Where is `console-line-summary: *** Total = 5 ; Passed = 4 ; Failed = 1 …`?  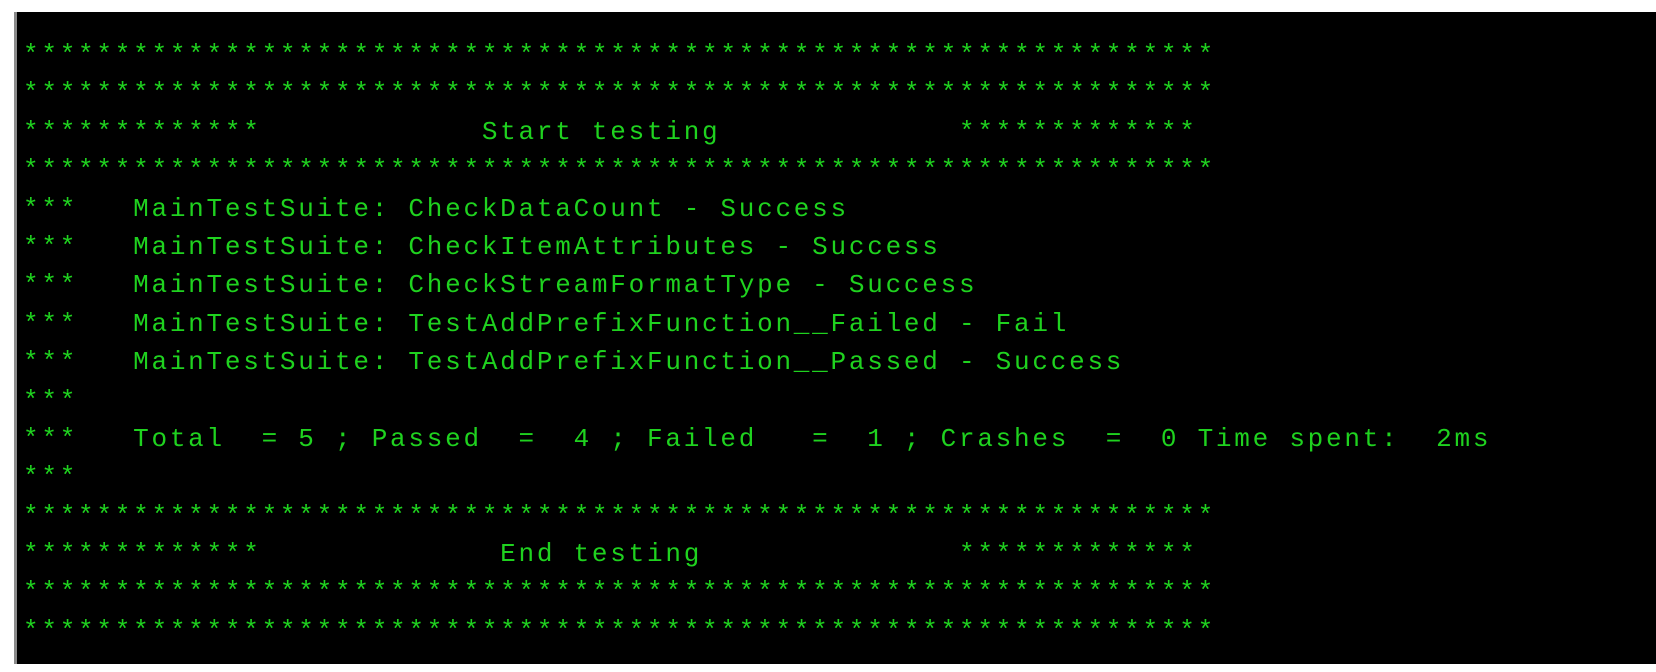
console-line-summary: *** Total = 5 ; Passed = 4 ; Failed = 1 … is located at coordinates (757, 438).